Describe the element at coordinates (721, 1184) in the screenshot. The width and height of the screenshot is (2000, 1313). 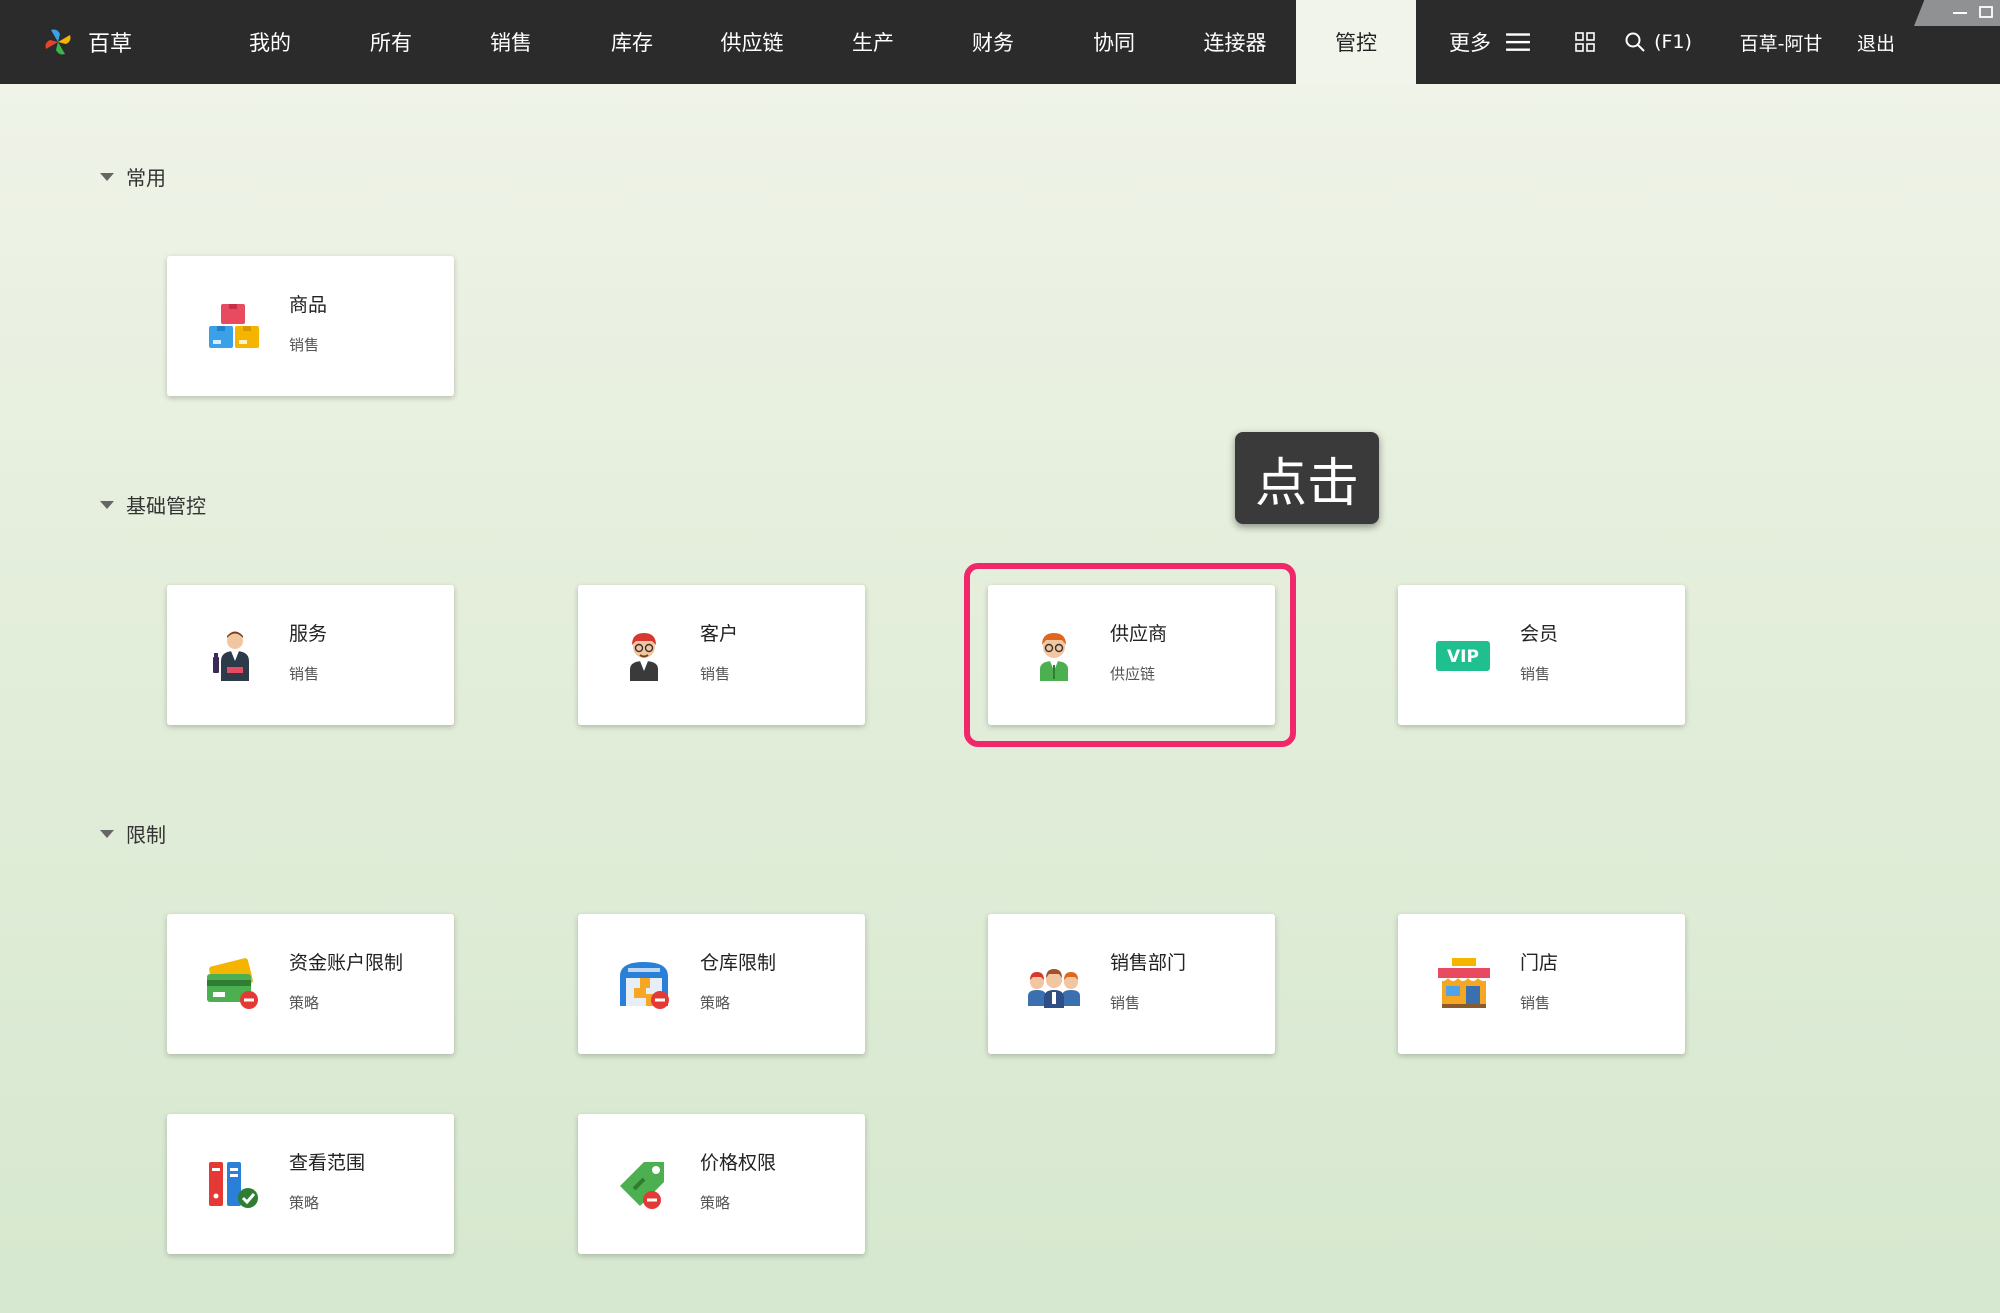
I see `card-price-permission: 价格权限 策略` at that location.